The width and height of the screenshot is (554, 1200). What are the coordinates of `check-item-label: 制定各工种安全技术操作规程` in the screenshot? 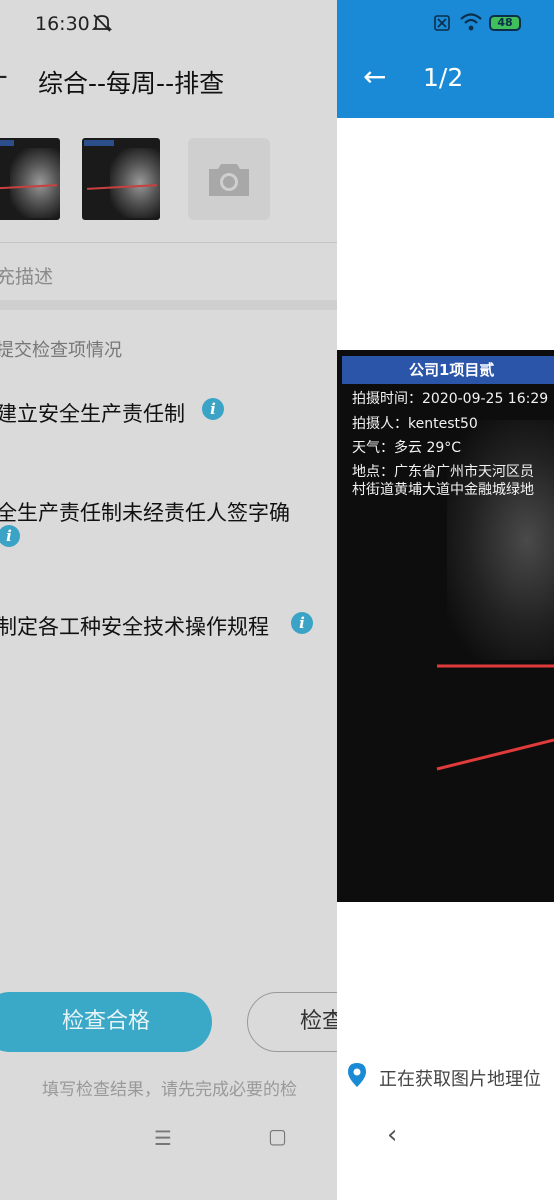 It's located at (134, 627).